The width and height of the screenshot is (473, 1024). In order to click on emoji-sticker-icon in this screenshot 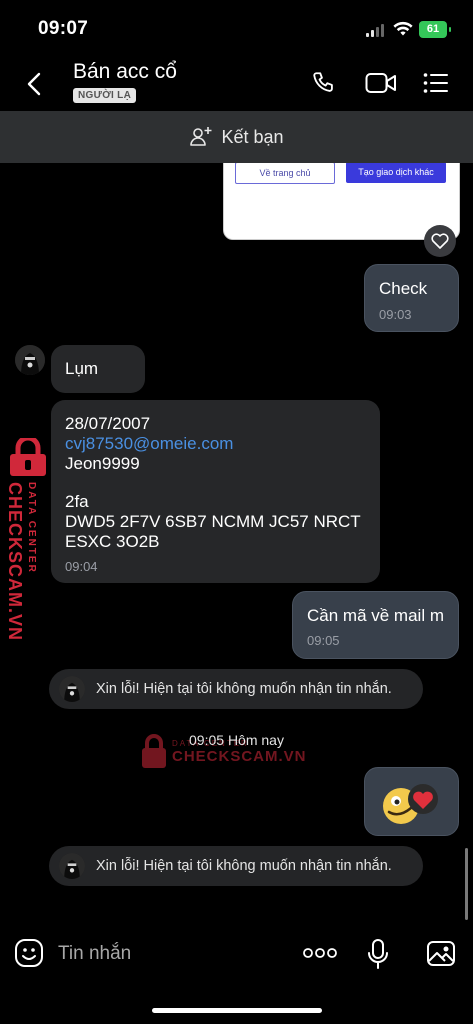, I will do `click(410, 804)`.